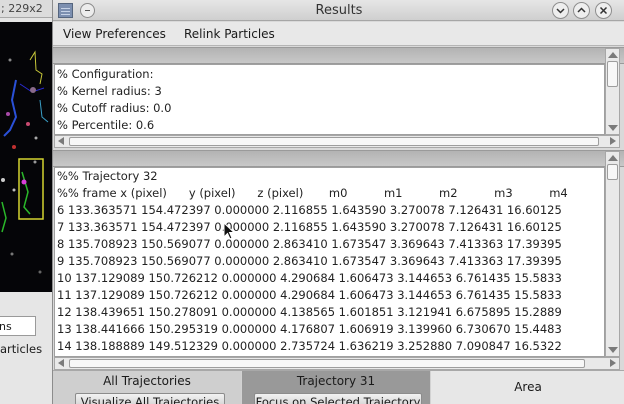  What do you see at coordinates (109, 91) in the screenshot?
I see `config-line: % Kernel radius: 3` at bounding box center [109, 91].